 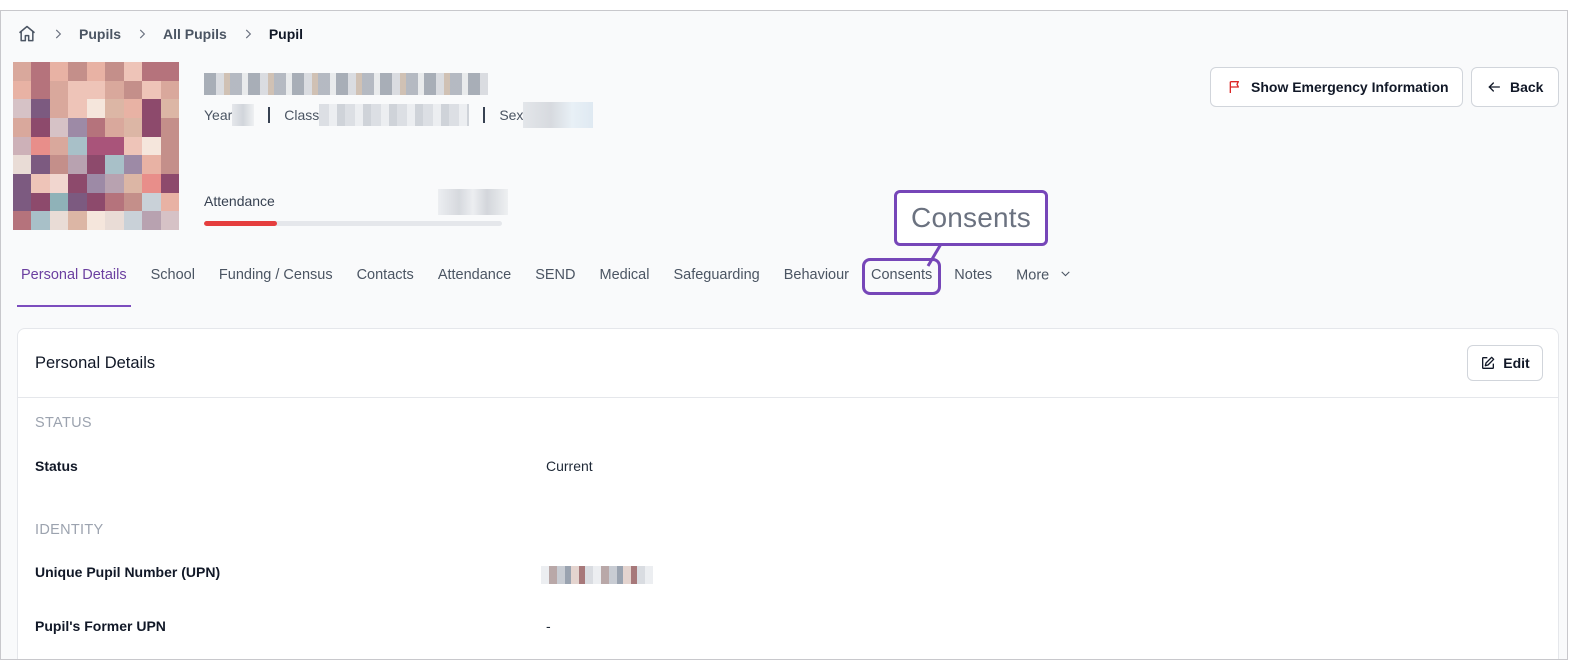 What do you see at coordinates (624, 283) in the screenshot?
I see `tab-medical: Medical` at bounding box center [624, 283].